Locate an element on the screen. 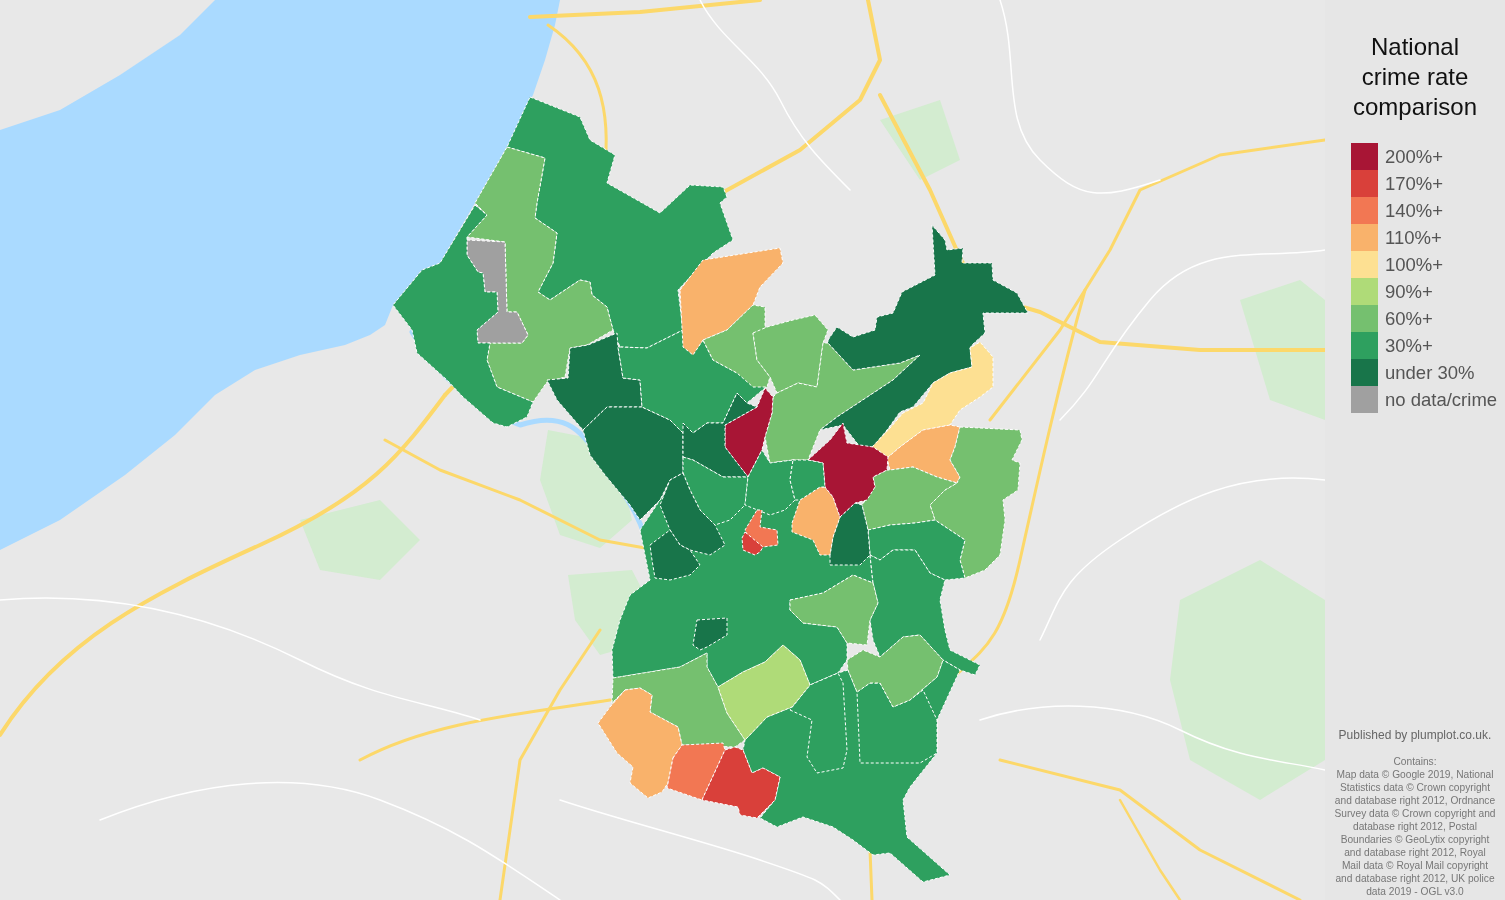 This screenshot has width=1505, height=900. legend-label: 110%+ is located at coordinates (1413, 237).